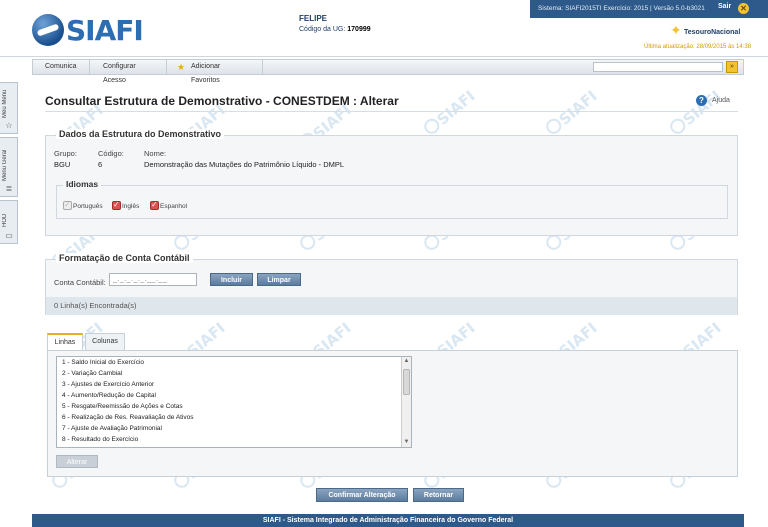  I want to click on alterar-button: Alterar, so click(77, 461).